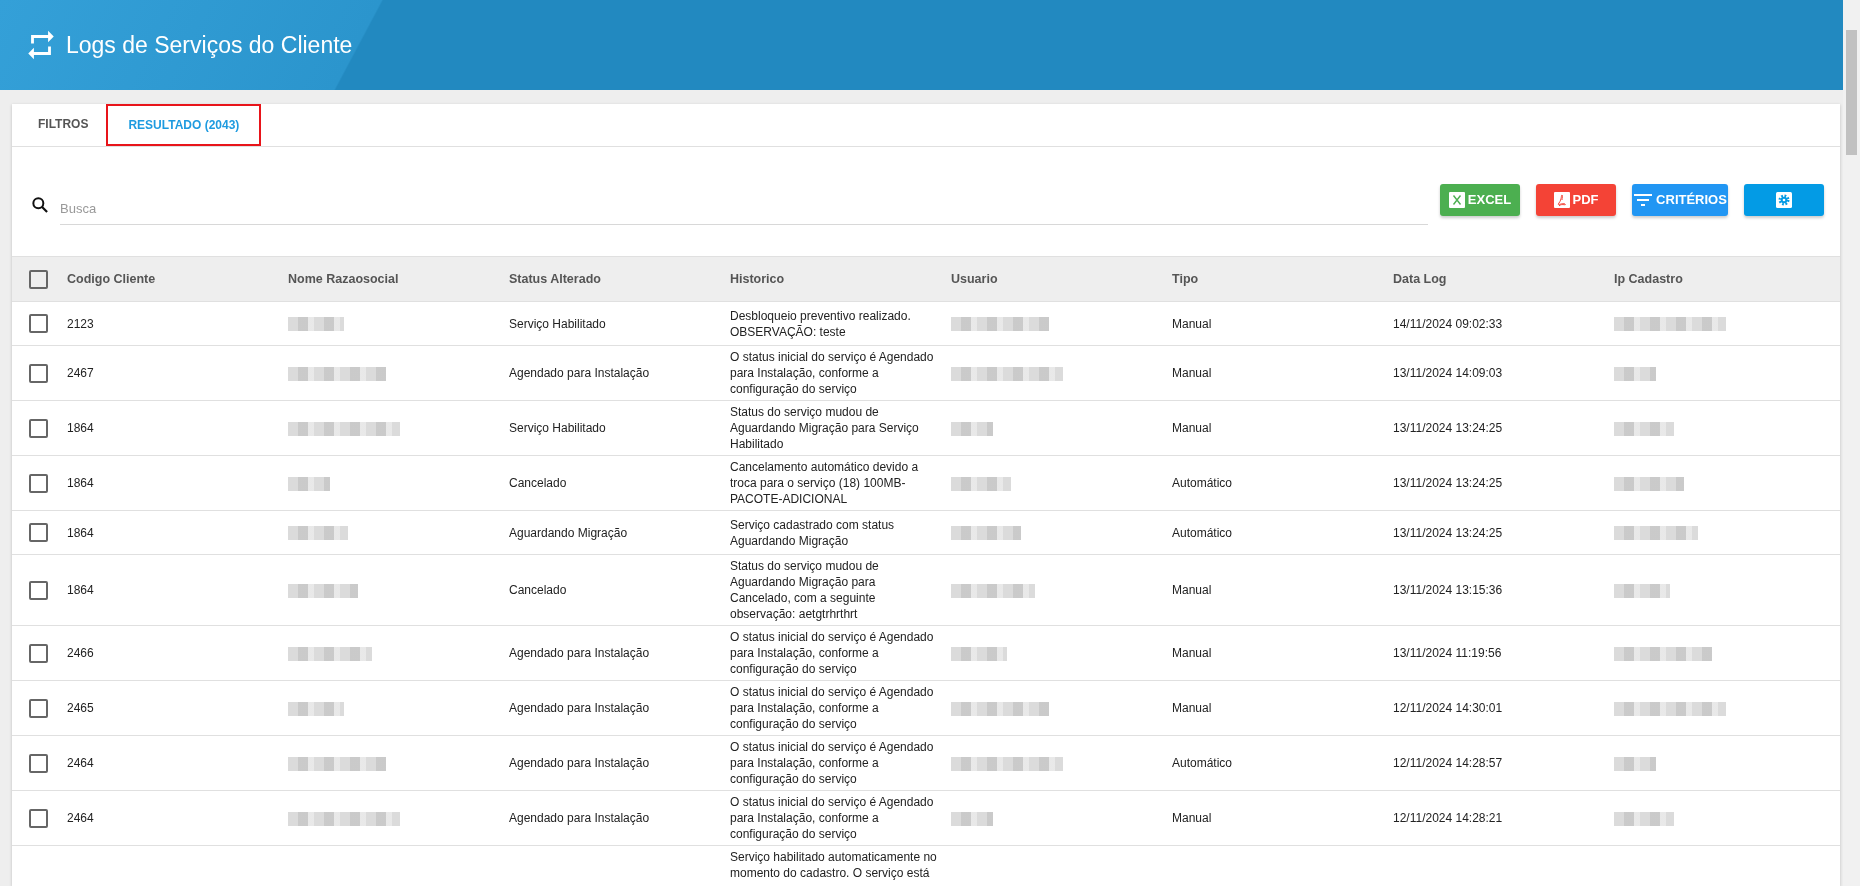  I want to click on column-header: Tipo, so click(1270, 279).